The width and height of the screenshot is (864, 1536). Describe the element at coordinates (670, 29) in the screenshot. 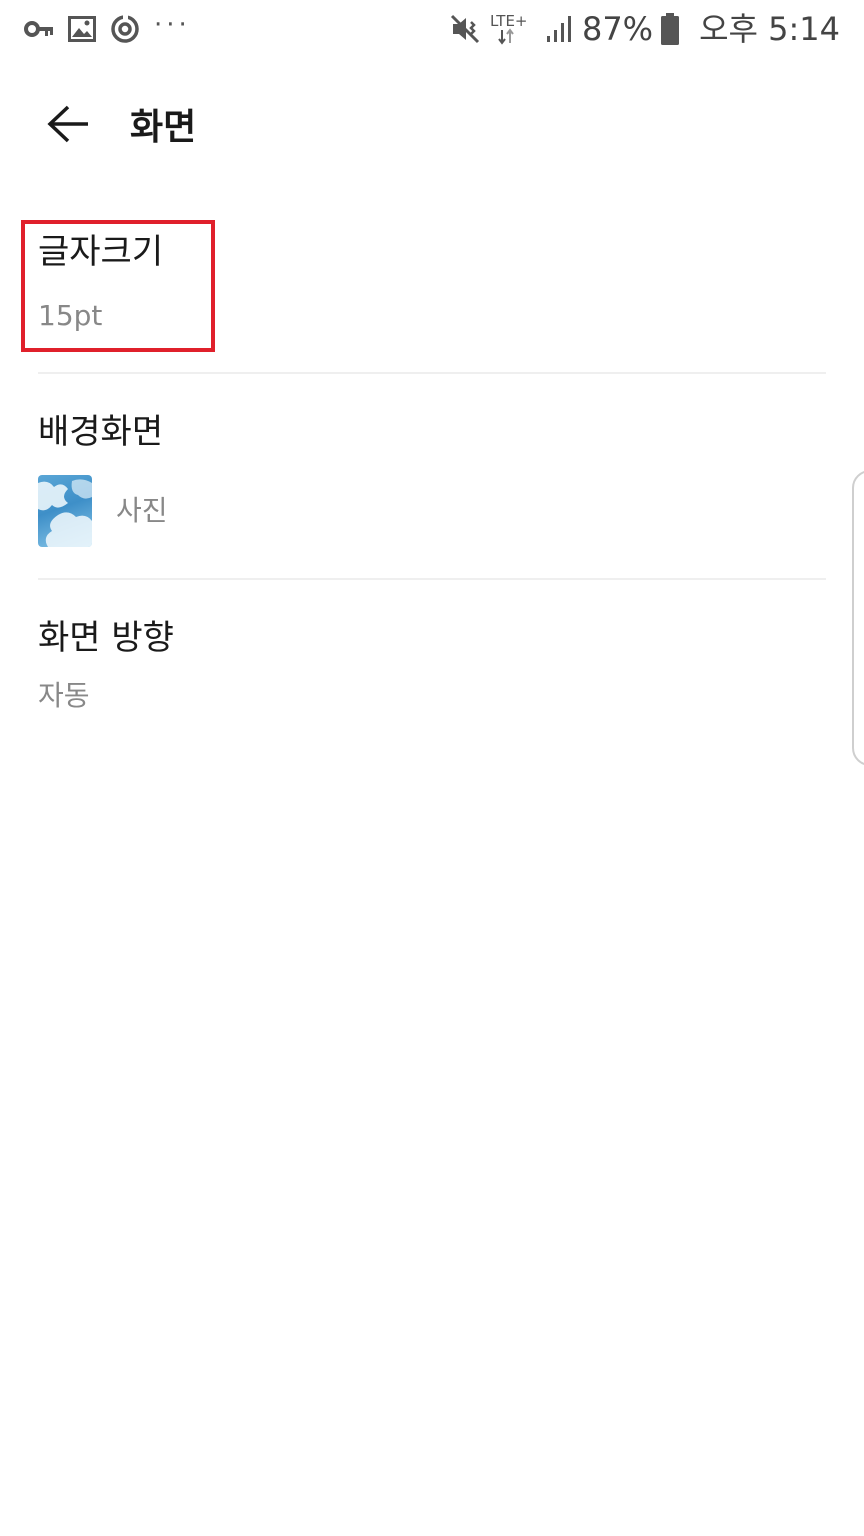

I see `battery-icon` at that location.